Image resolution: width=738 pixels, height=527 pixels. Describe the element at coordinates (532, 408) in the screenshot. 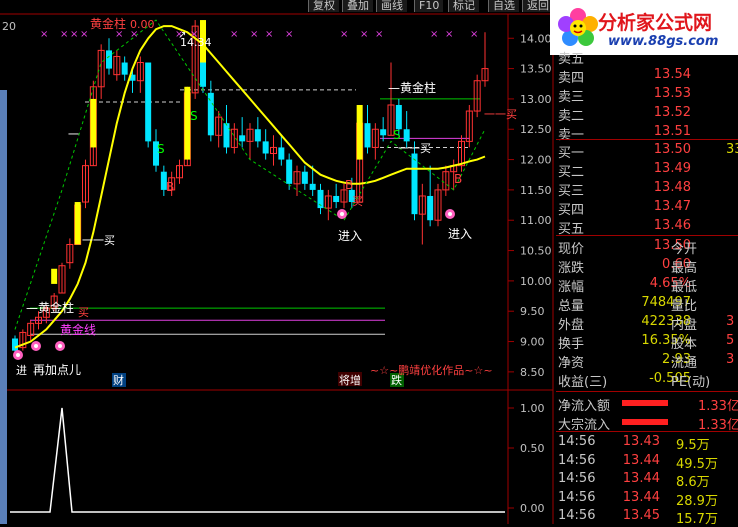

I see `lower-tick-label: 1.00` at that location.